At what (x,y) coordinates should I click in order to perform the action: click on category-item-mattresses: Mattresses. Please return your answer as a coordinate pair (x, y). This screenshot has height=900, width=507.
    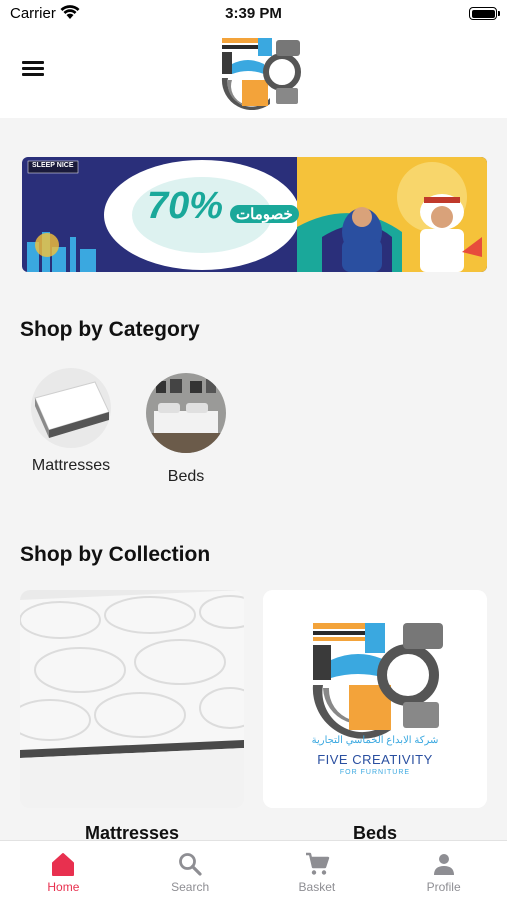
    Looking at the image, I should click on (71, 422).